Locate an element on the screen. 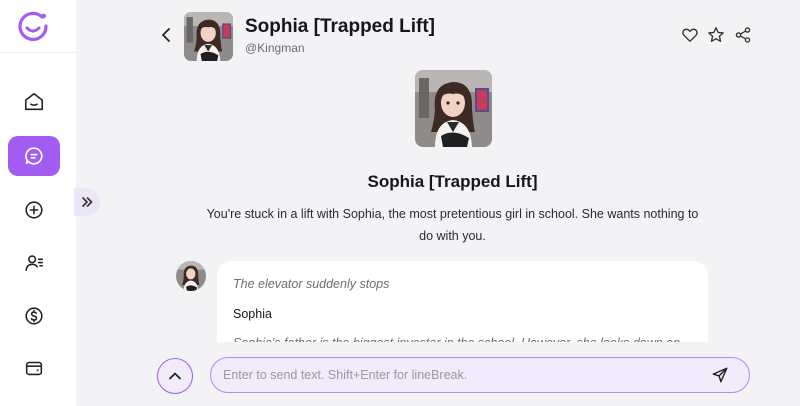  character-avatar is located at coordinates (208, 36).